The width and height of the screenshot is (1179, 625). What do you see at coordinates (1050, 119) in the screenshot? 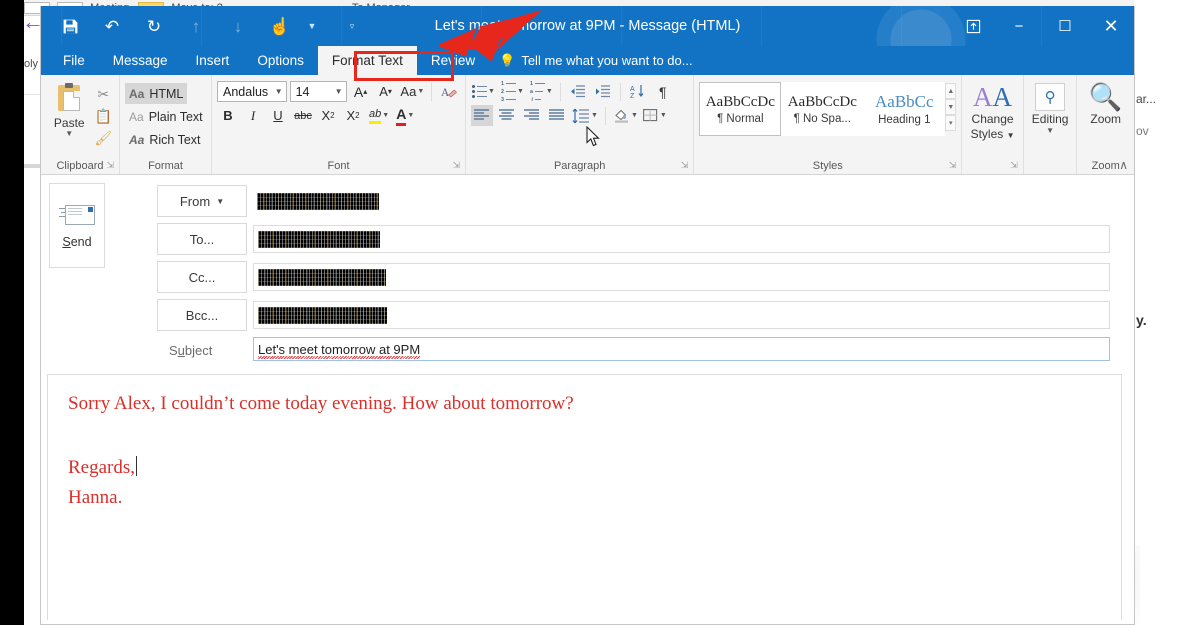
I see `editing-label: Editing` at bounding box center [1050, 119].